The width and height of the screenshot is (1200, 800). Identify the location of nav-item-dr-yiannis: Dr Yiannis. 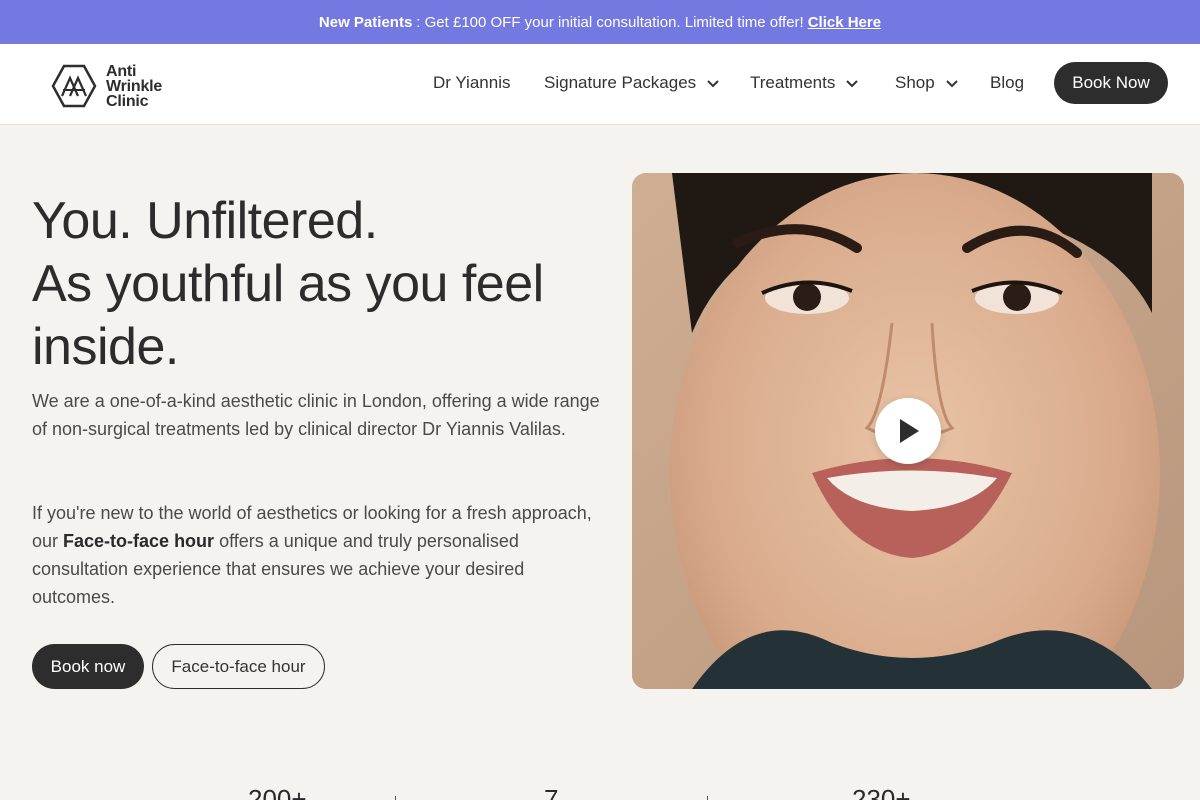
(471, 83).